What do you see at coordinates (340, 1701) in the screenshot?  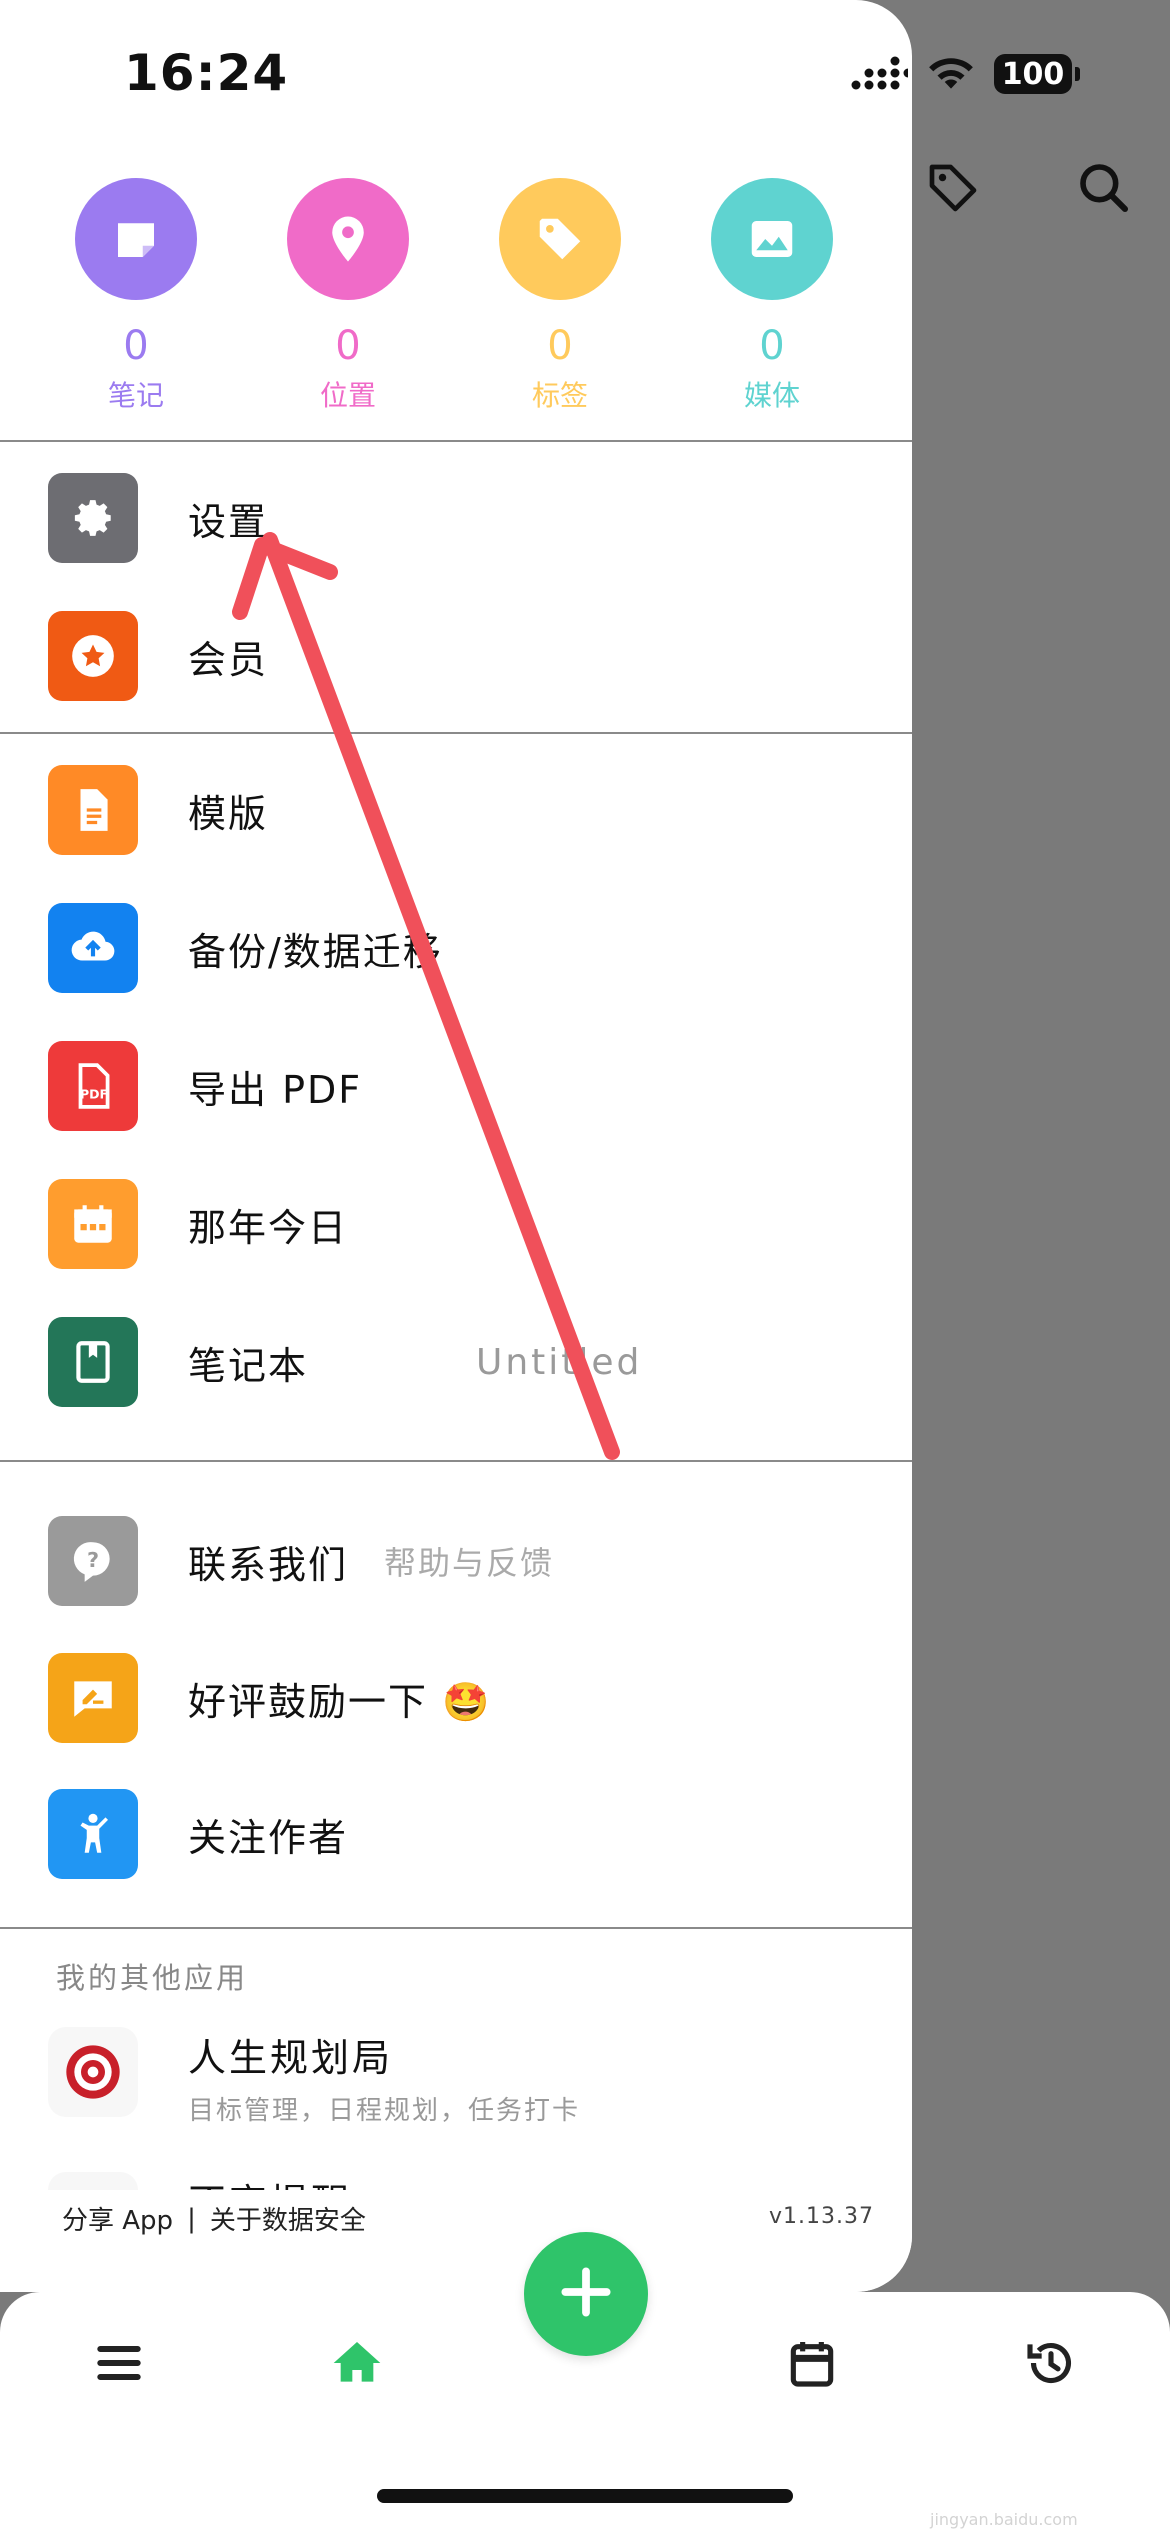 I see `menu-item-label: 好评鼓励一下 🤩` at bounding box center [340, 1701].